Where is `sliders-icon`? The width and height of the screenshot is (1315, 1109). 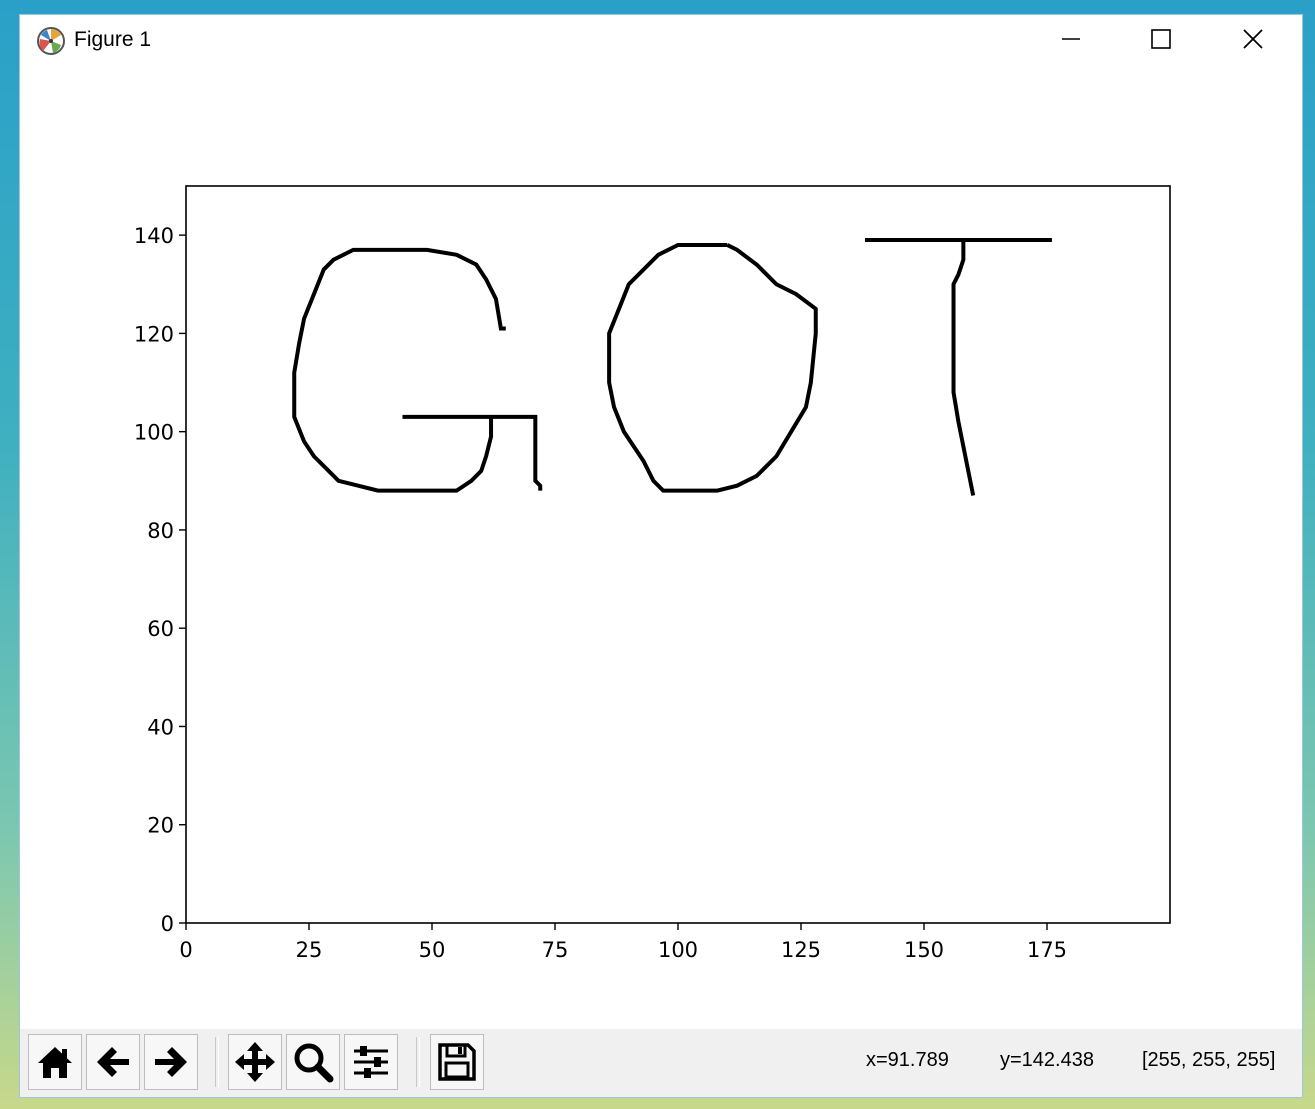
sliders-icon is located at coordinates (371, 1062).